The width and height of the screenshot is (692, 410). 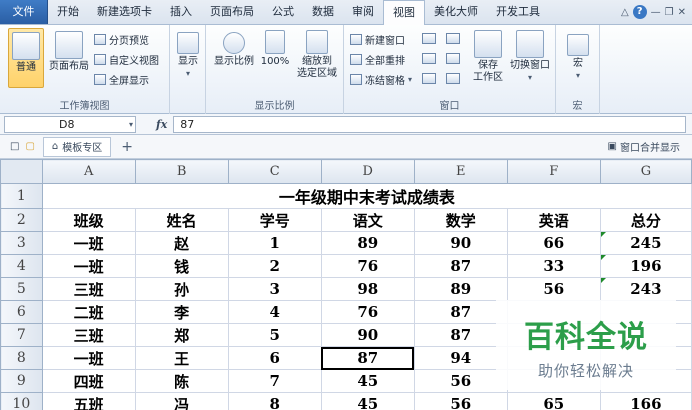 I want to click on insert-function-icon: fx, so click(x=161, y=124).